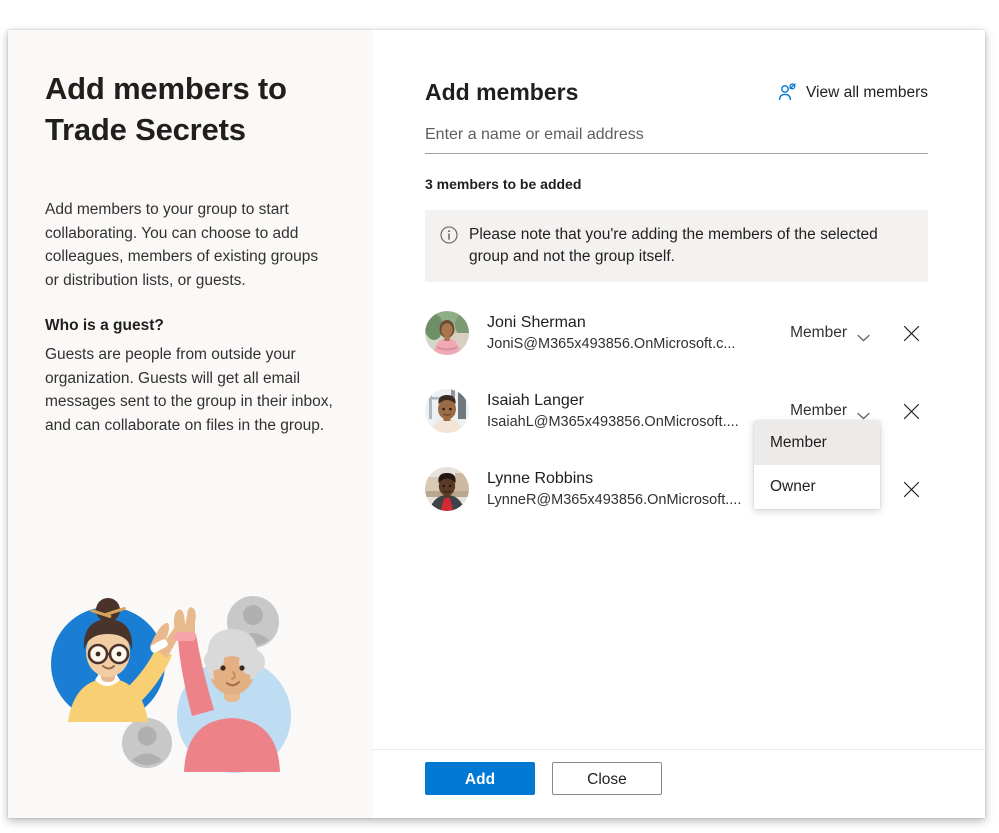 The image size is (999, 833). What do you see at coordinates (535, 400) in the screenshot?
I see `member-name: Isaiah Langer` at bounding box center [535, 400].